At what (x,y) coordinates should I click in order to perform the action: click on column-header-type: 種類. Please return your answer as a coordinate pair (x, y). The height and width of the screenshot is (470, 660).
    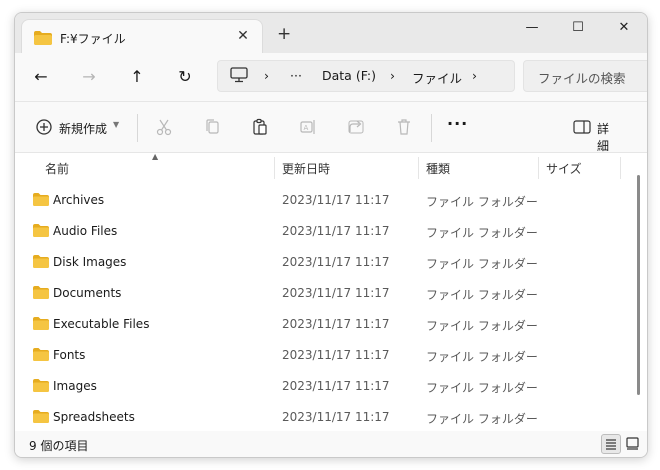
    Looking at the image, I should click on (438, 168).